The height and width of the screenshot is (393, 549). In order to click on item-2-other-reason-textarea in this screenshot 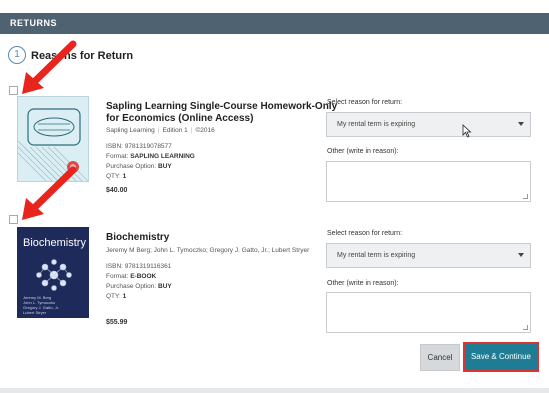, I will do `click(428, 312)`.